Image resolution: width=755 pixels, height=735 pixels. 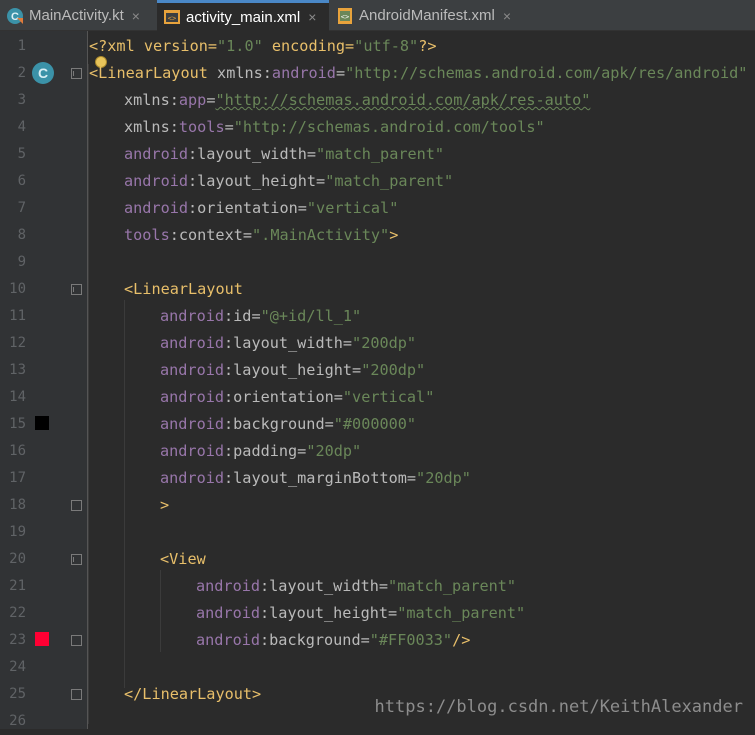 I want to click on code-line-16: android:padding="20dp", so click(x=261, y=451).